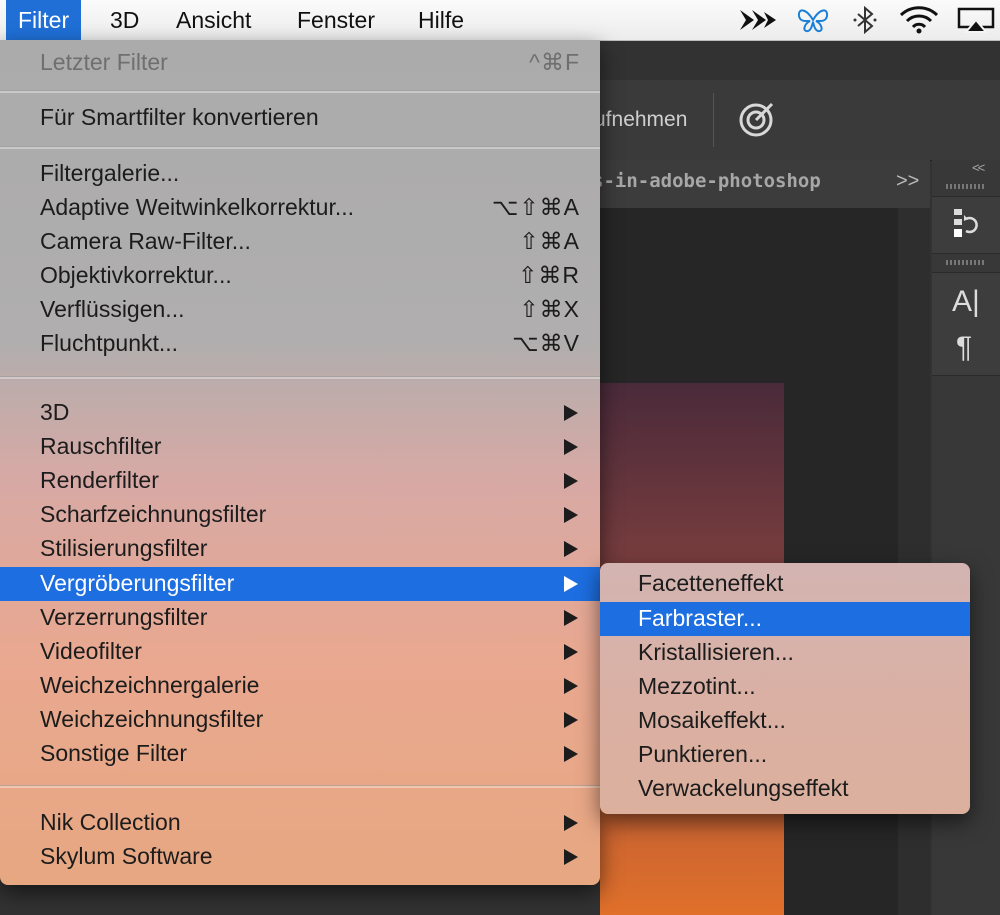 Image resolution: width=1000 pixels, height=915 pixels. I want to click on wifi-icon, so click(919, 20).